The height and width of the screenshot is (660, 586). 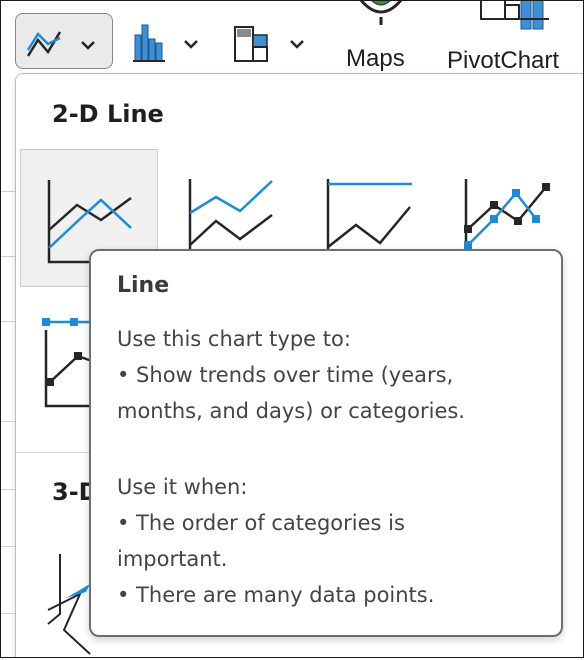 I want to click on hierarchy-chart-button, so click(x=273, y=41).